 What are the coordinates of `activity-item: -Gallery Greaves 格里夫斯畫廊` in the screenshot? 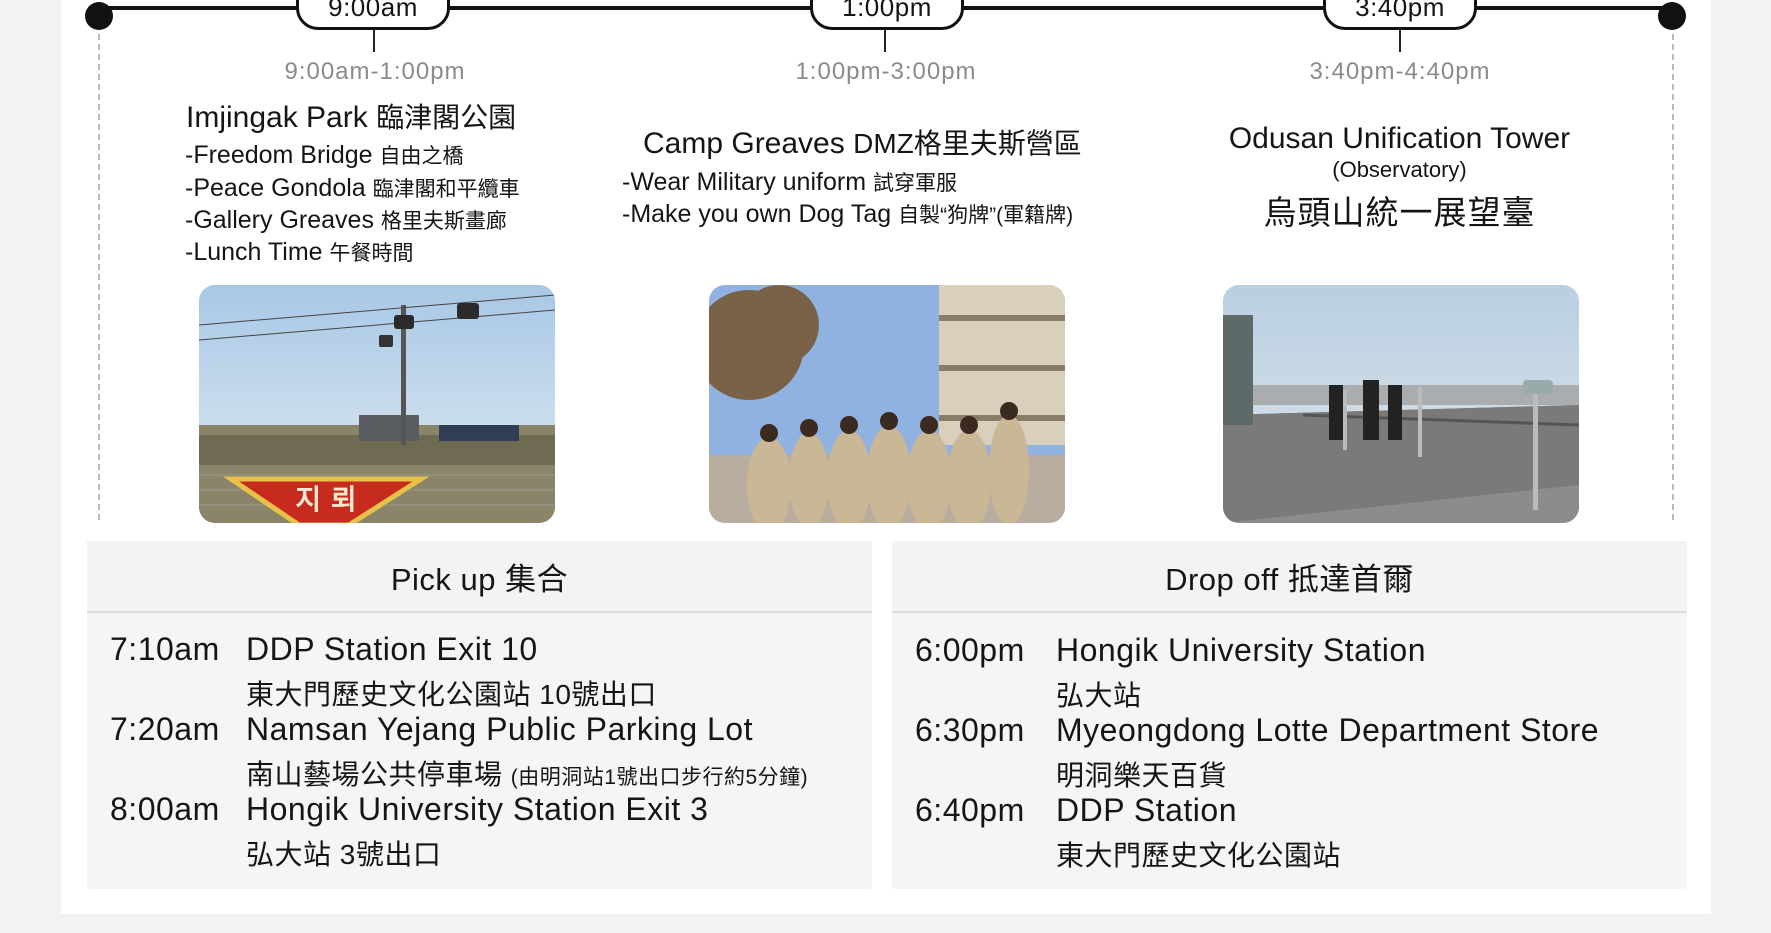 It's located at (346, 220).